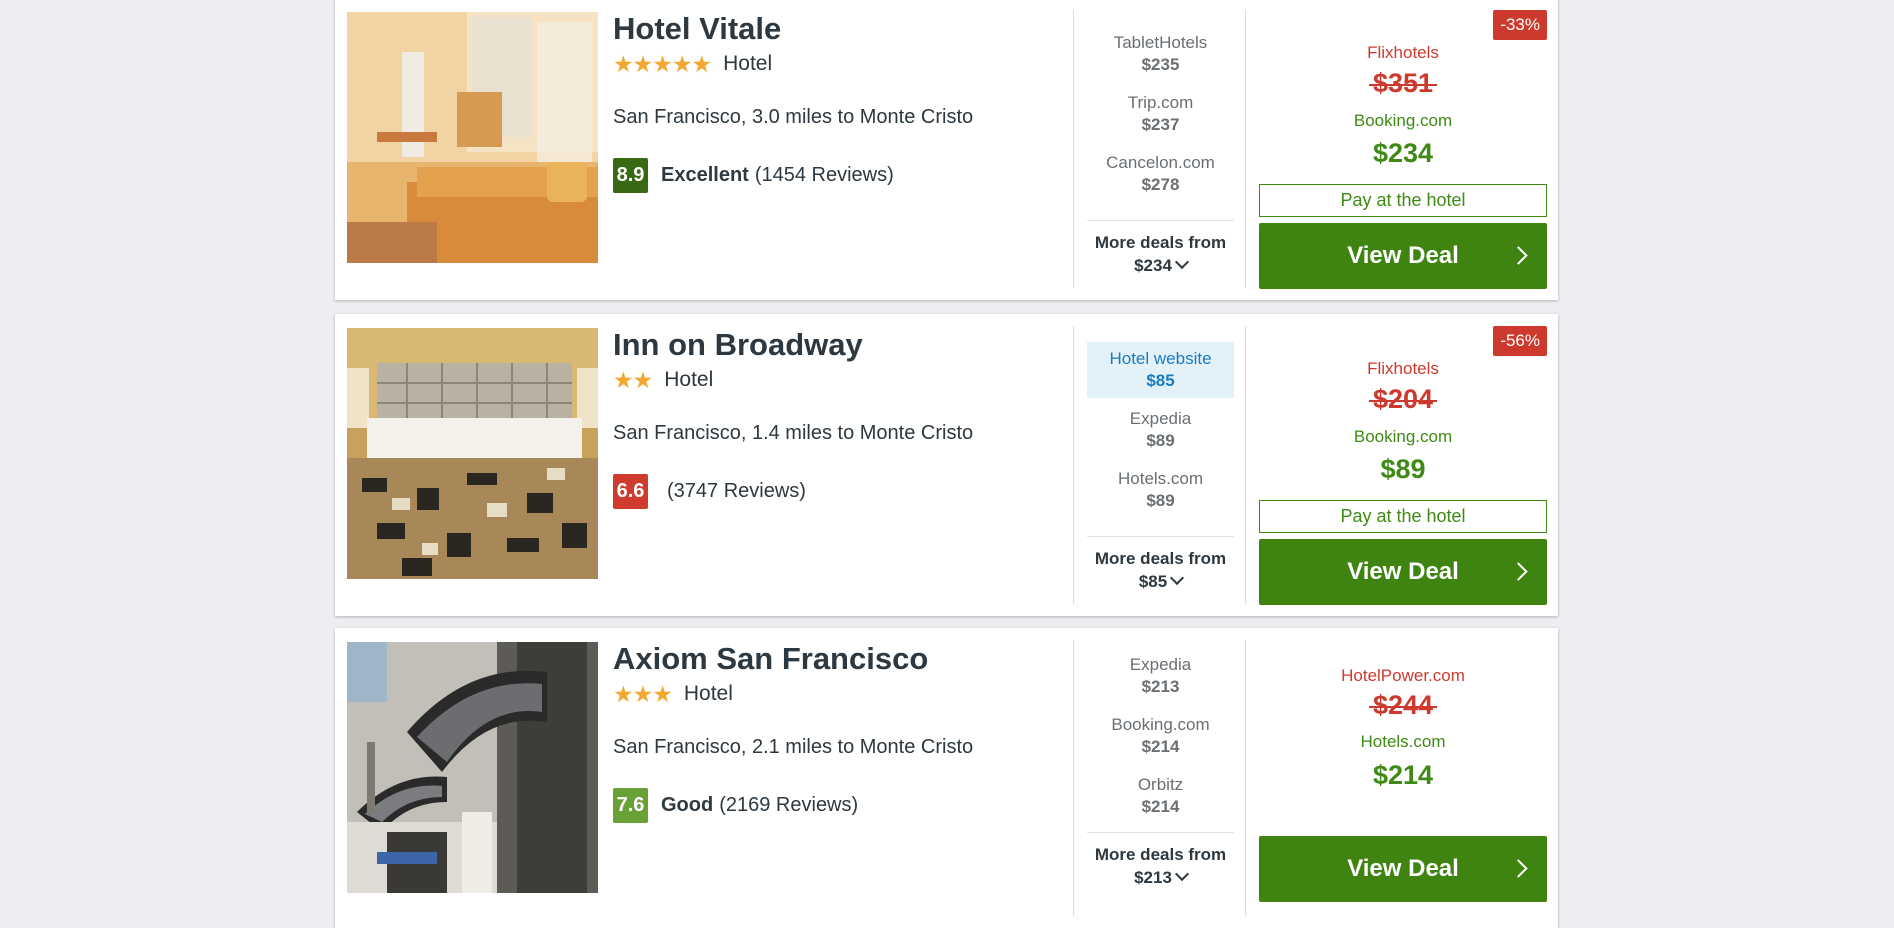  What do you see at coordinates (630, 175) in the screenshot?
I see `score-badge: 8.9` at bounding box center [630, 175].